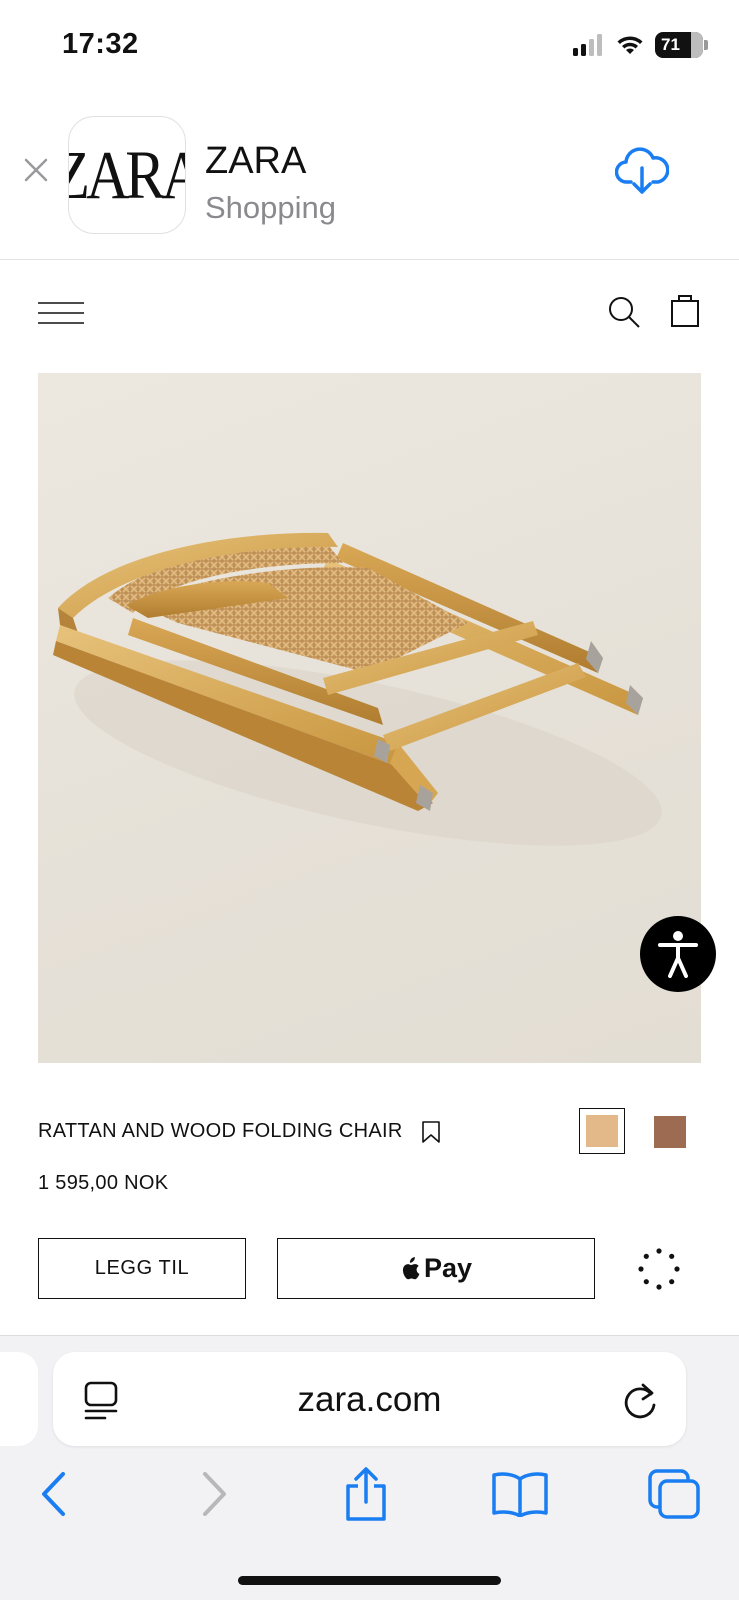 This screenshot has width=739, height=1600. Describe the element at coordinates (659, 1269) in the screenshot. I see `loading-spinner-icon` at that location.